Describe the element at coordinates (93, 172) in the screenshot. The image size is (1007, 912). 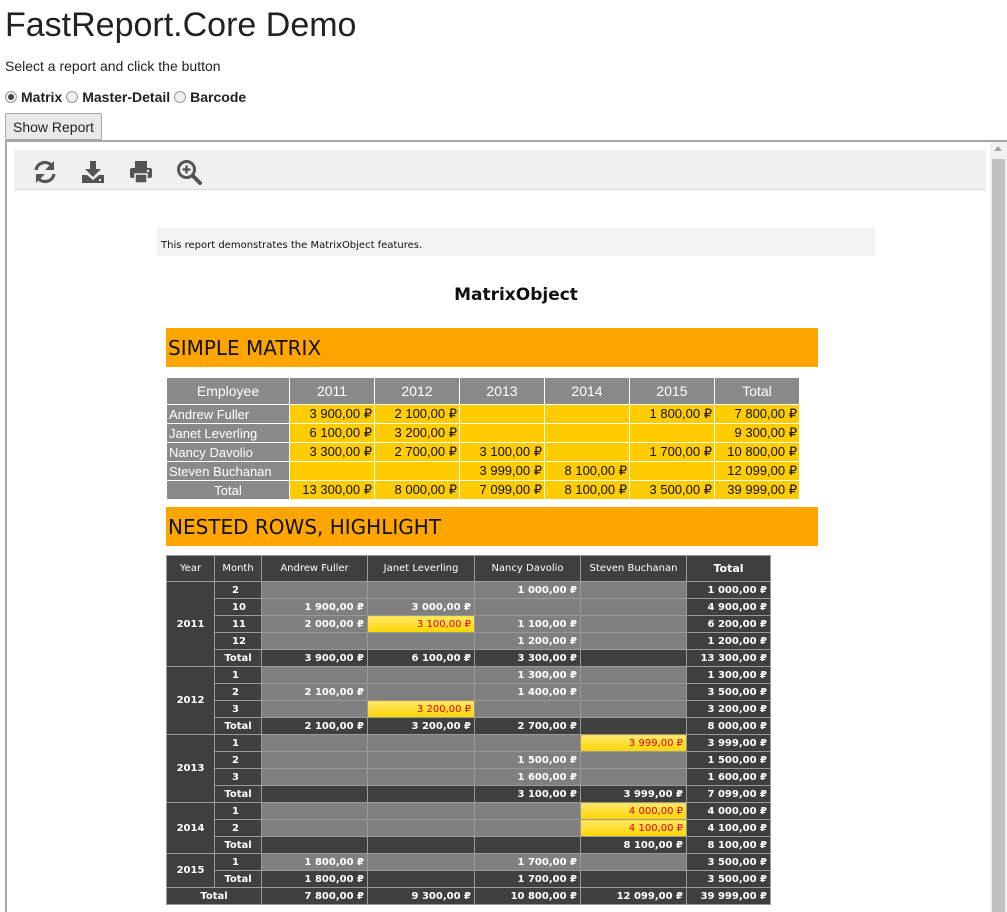
I see `download-icon` at that location.